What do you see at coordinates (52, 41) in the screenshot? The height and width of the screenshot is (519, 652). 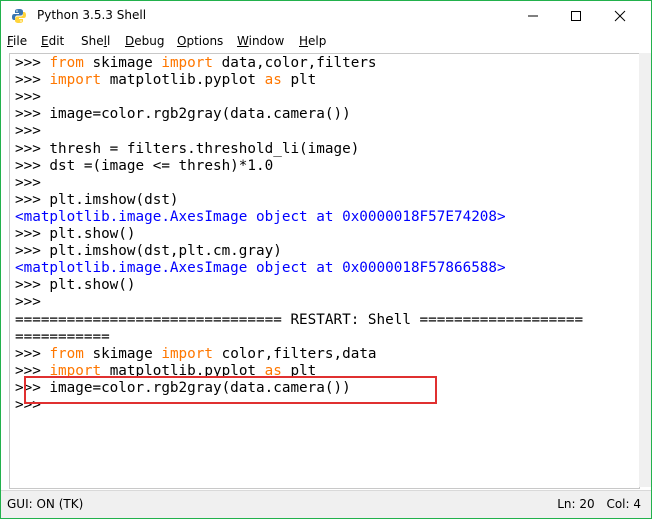 I see `menu-edit: Edit` at bounding box center [52, 41].